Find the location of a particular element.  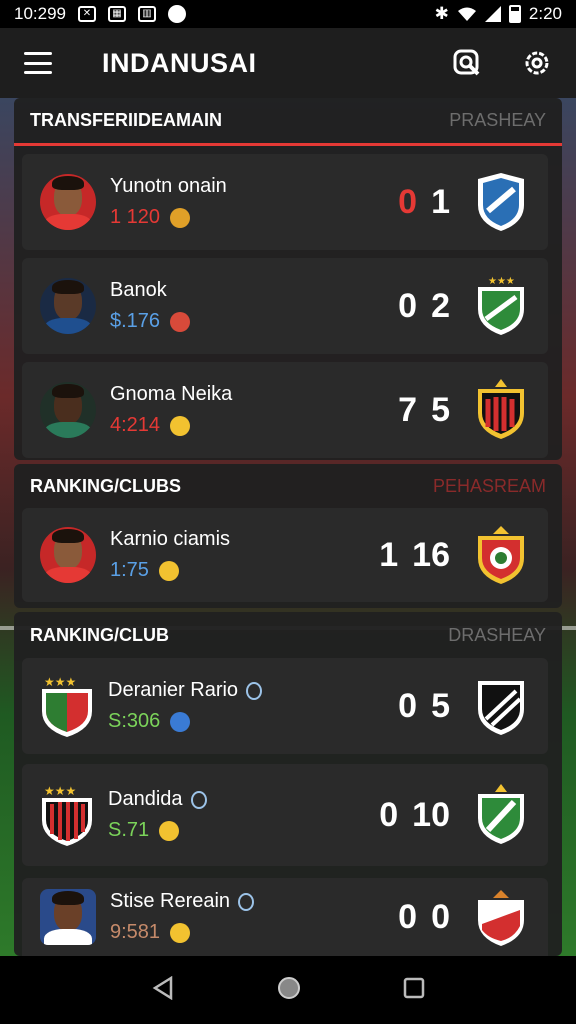

score-away: 10 is located at coordinates (431, 814).